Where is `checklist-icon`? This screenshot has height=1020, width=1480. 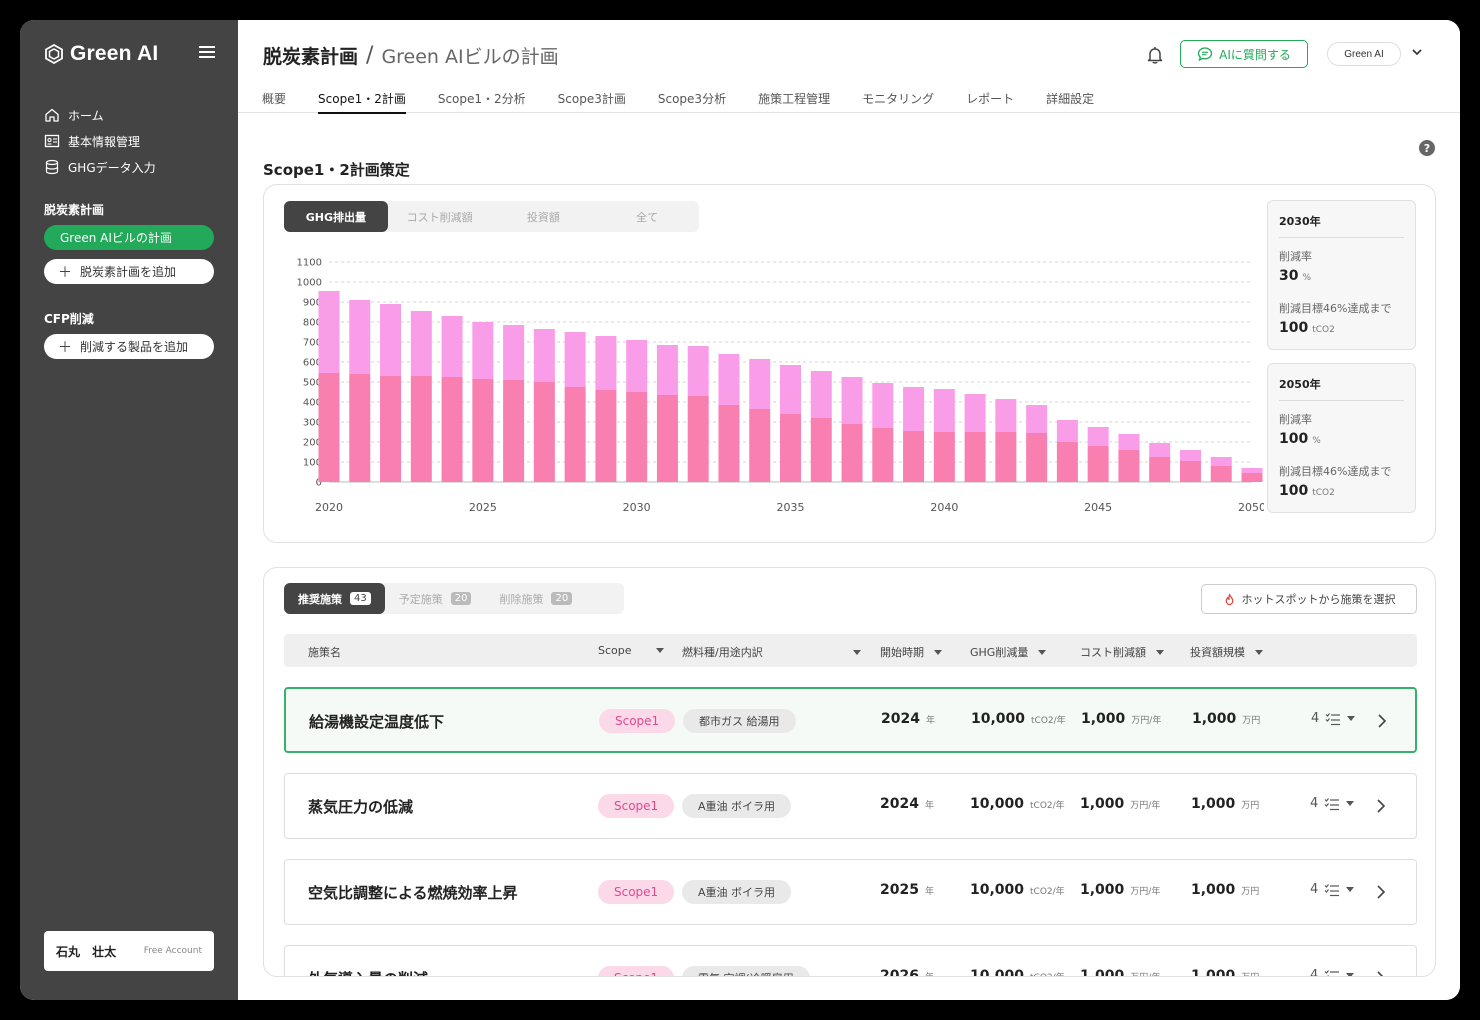
checklist-icon is located at coordinates (1332, 889).